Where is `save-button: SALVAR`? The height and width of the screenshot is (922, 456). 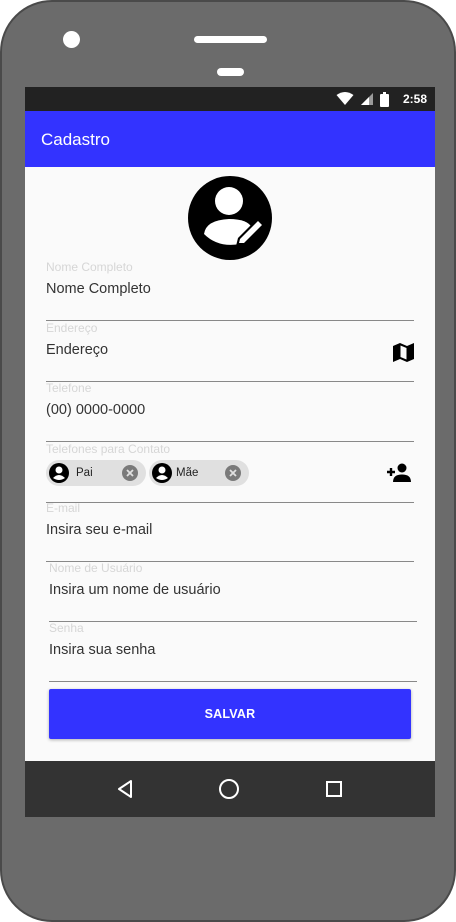 save-button: SALVAR is located at coordinates (230, 714).